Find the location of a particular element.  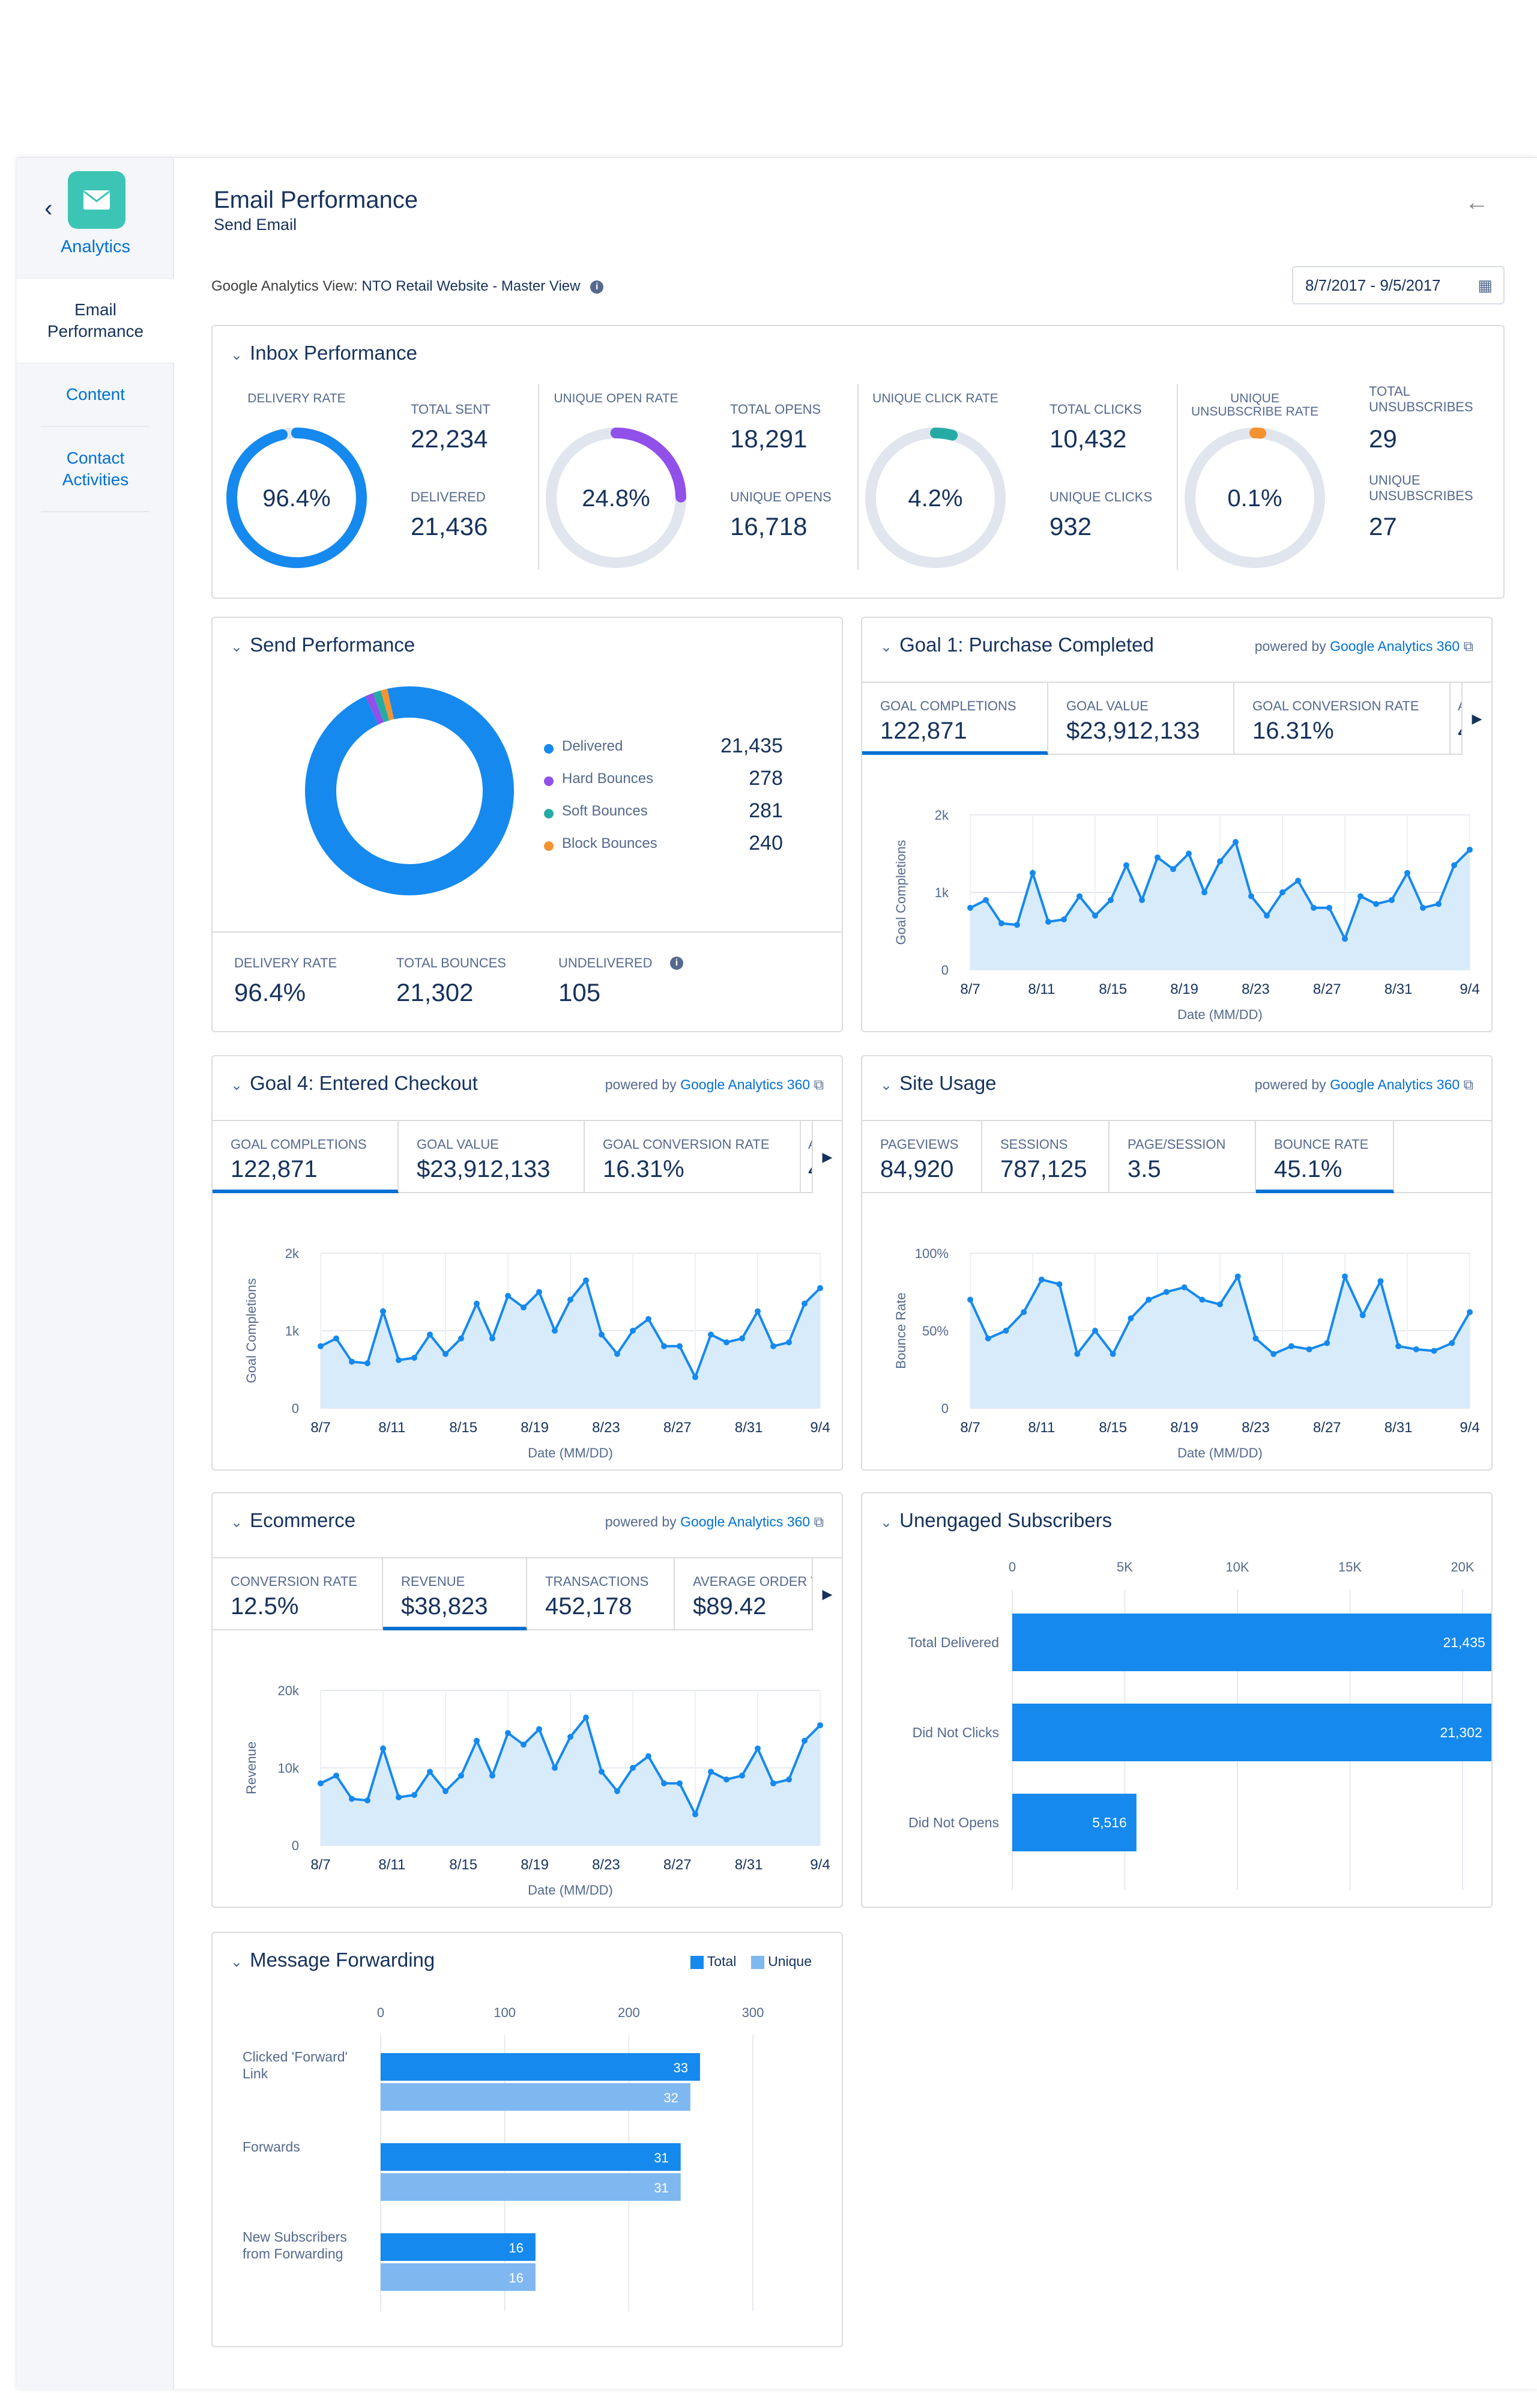

card-title: ⌄ Goal 1: Purchase Completed is located at coordinates (1017, 645).